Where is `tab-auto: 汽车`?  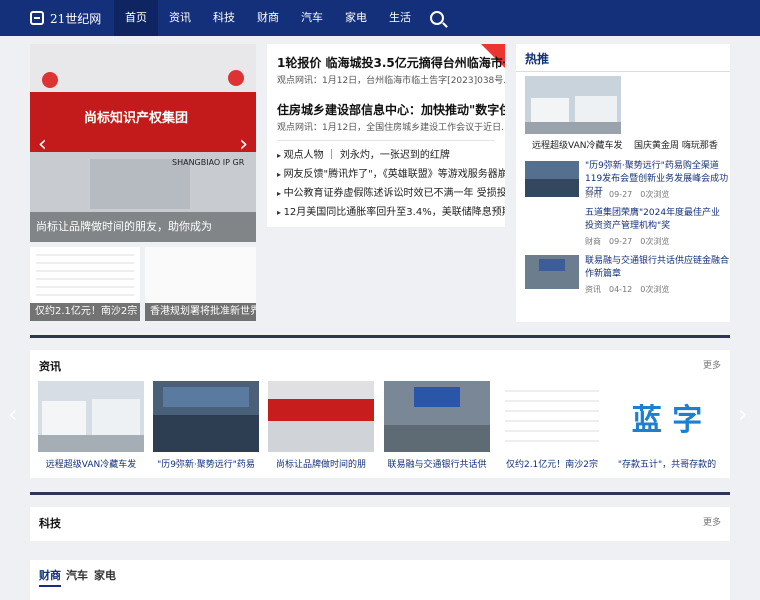 tab-auto: 汽车 is located at coordinates (77, 575).